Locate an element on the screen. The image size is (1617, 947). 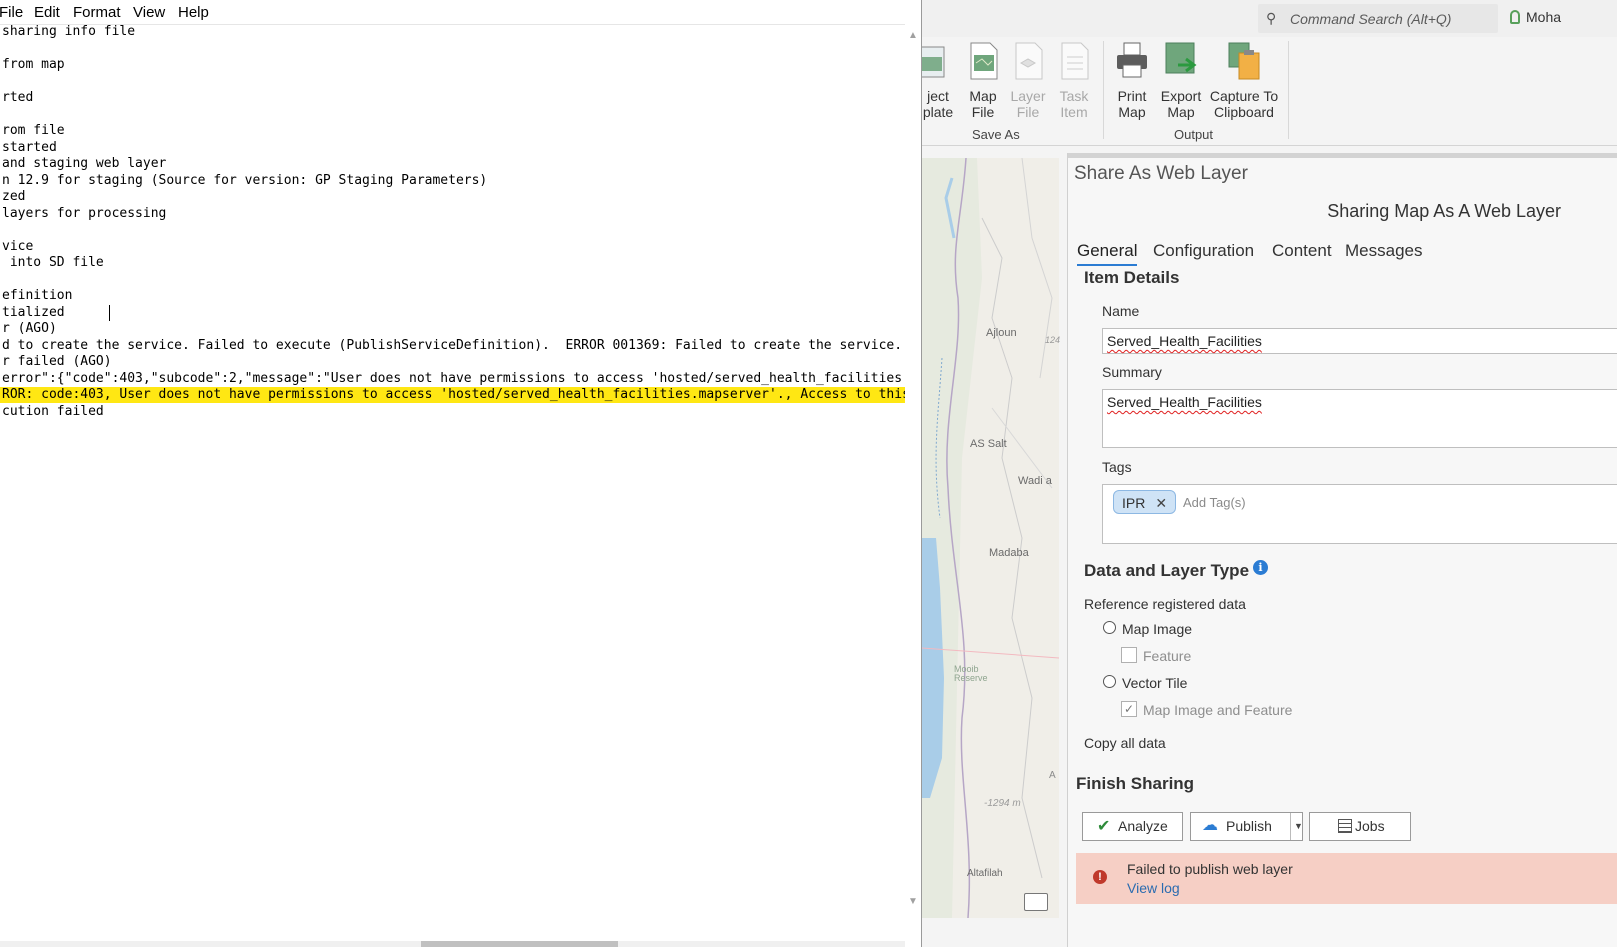
pane-subtitle: Sharing Map As A Web Layer is located at coordinates (1444, 211).